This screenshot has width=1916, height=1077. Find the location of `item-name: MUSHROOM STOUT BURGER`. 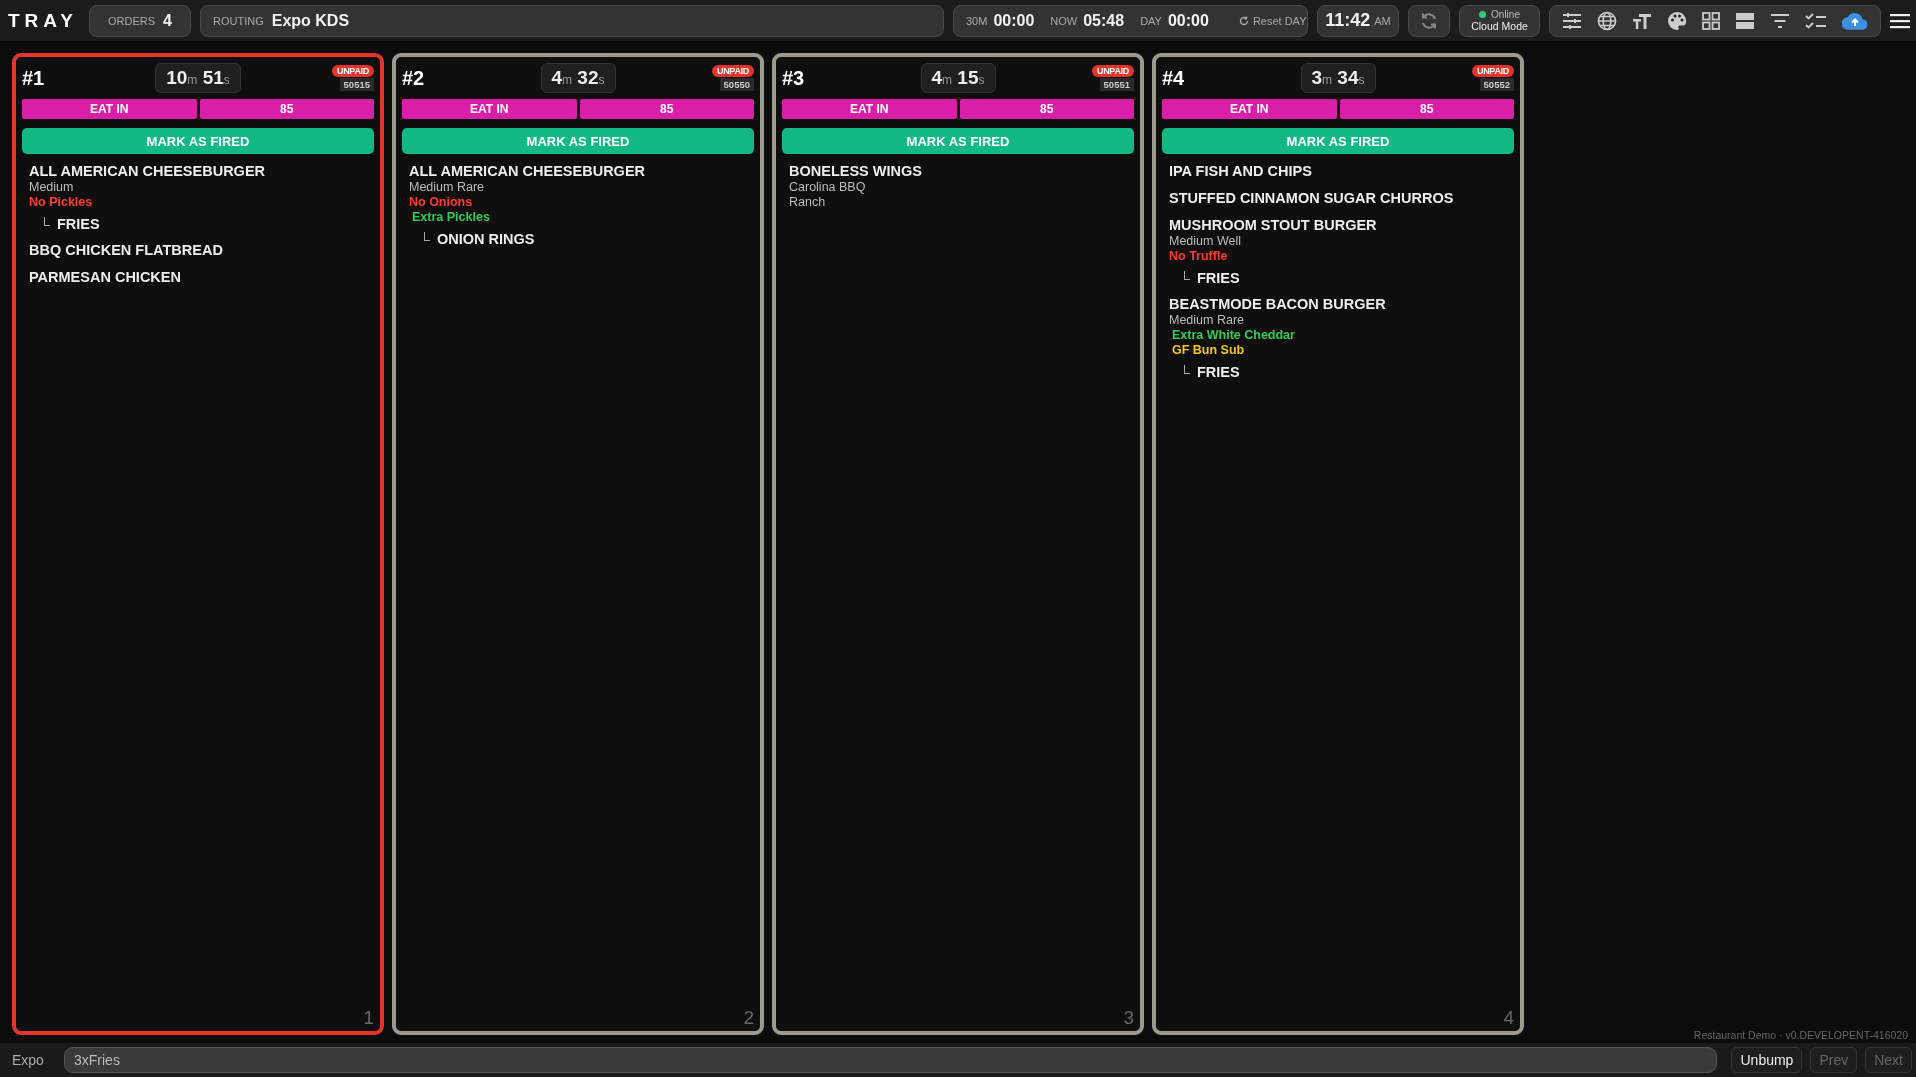

item-name: MUSHROOM STOUT BURGER is located at coordinates (1273, 225).